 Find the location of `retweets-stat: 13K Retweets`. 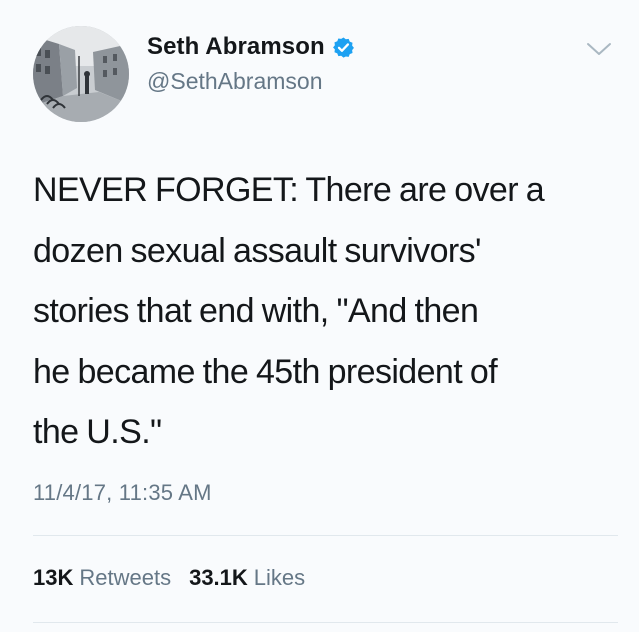

retweets-stat: 13K Retweets is located at coordinates (102, 578).